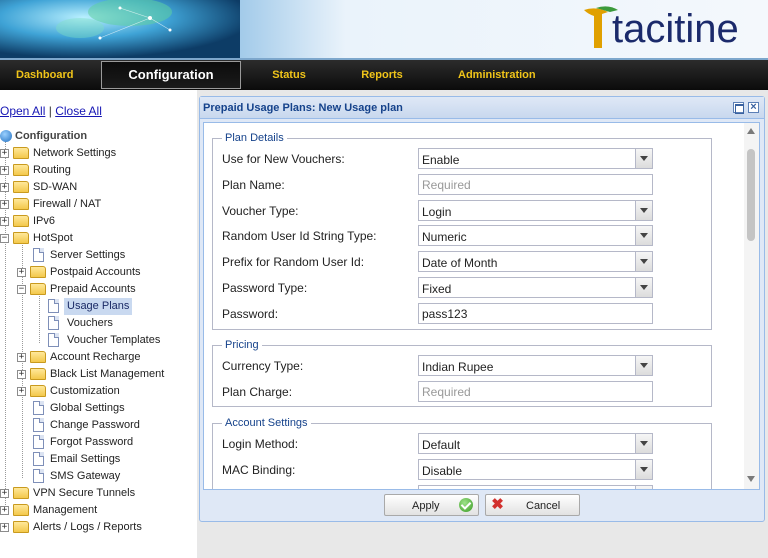 The image size is (768, 558). What do you see at coordinates (5, 328) in the screenshot?
I see `tree-connector` at bounding box center [5, 328].